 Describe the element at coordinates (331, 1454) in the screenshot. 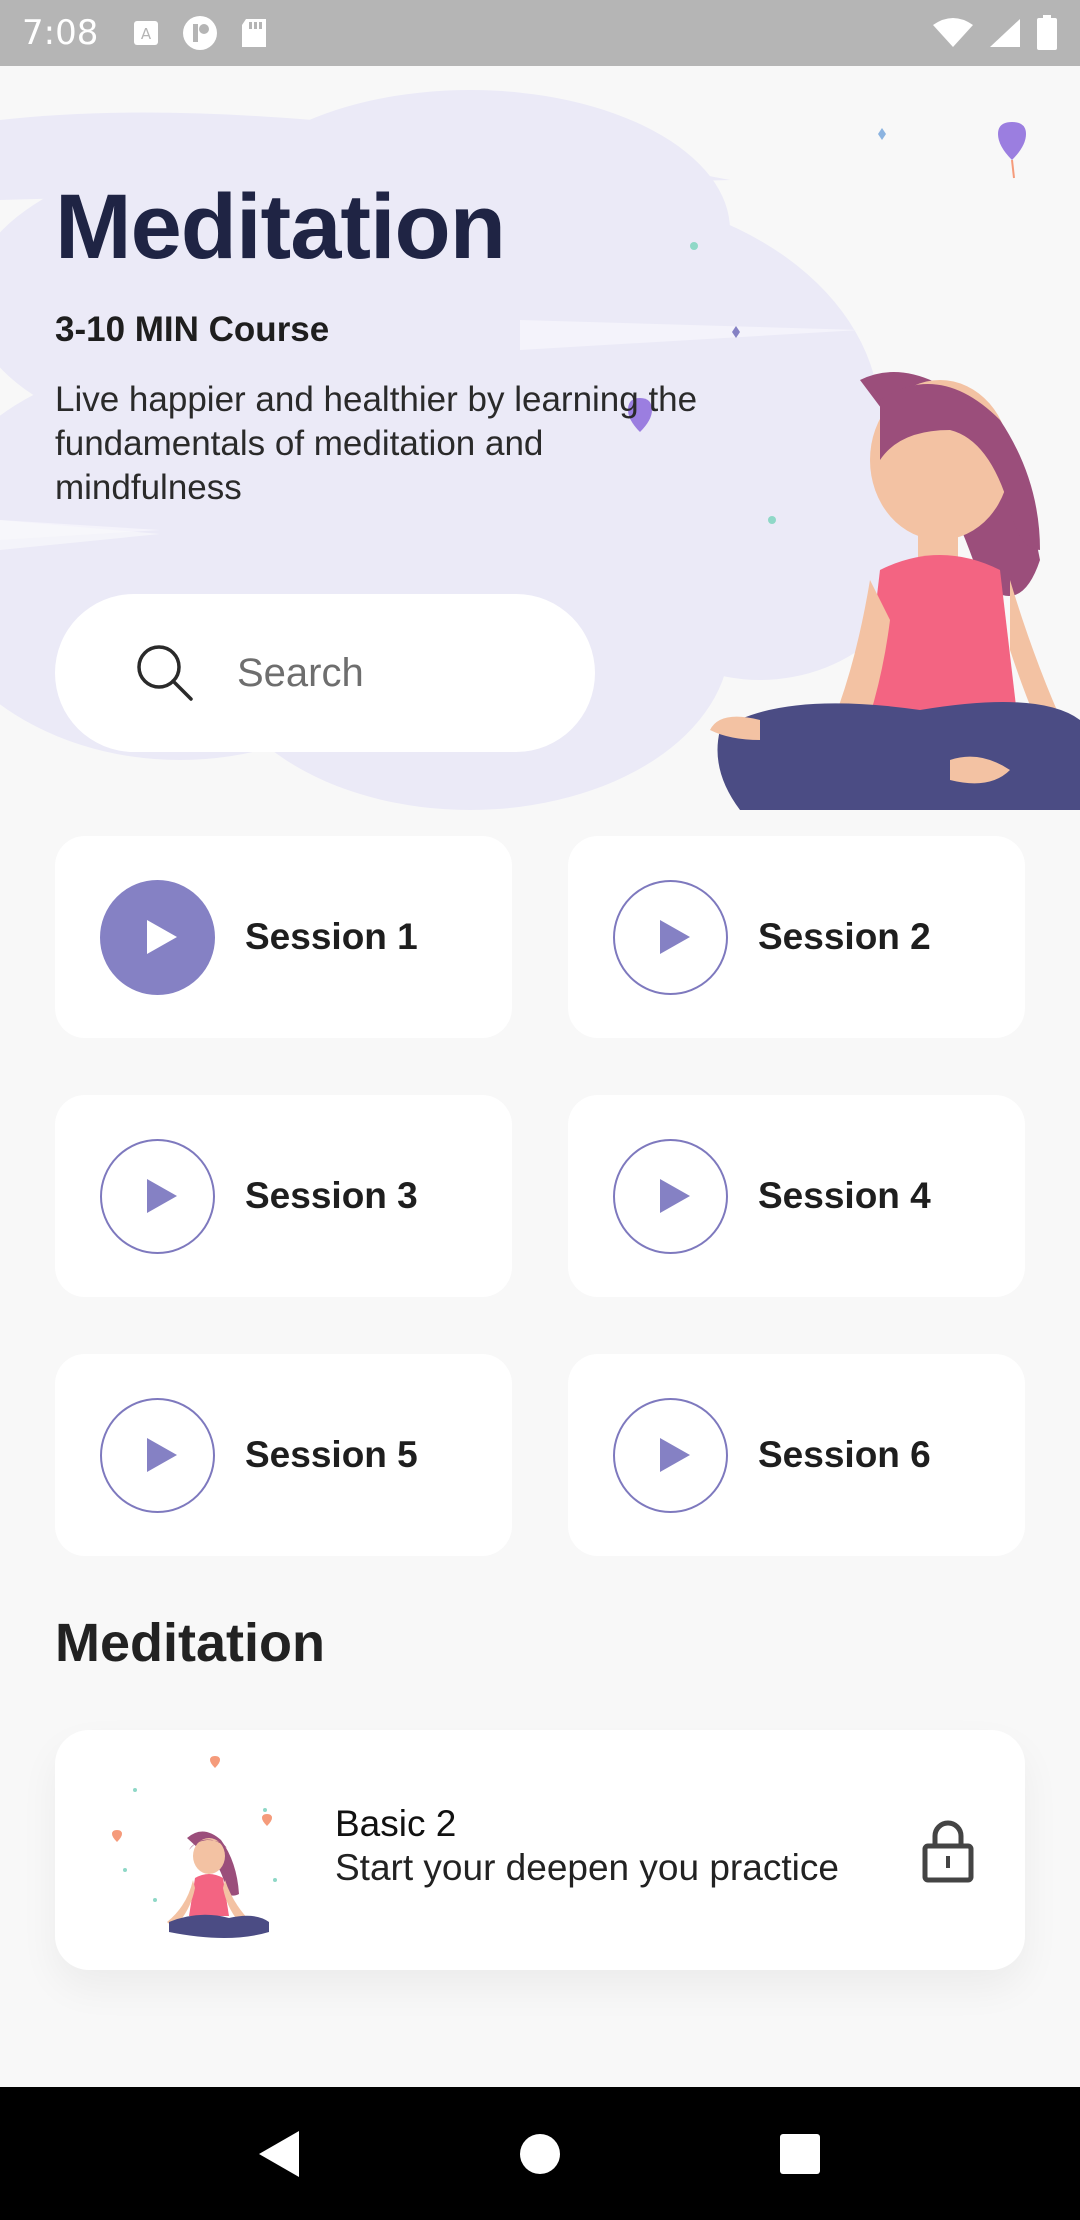

I see `session-label: Session 5` at that location.